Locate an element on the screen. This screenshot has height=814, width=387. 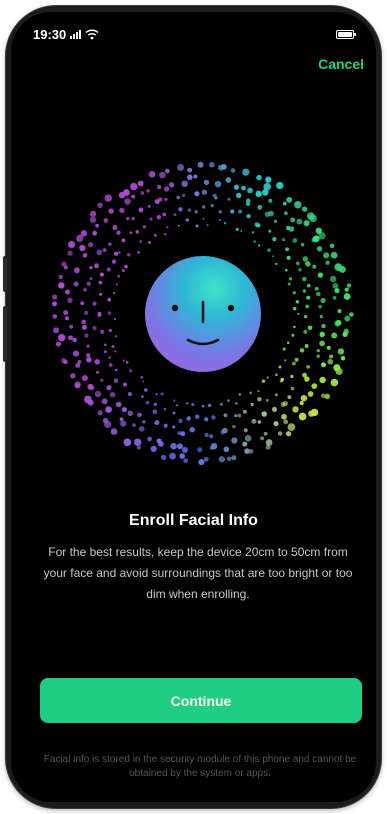
face-features-icon is located at coordinates (203, 323).